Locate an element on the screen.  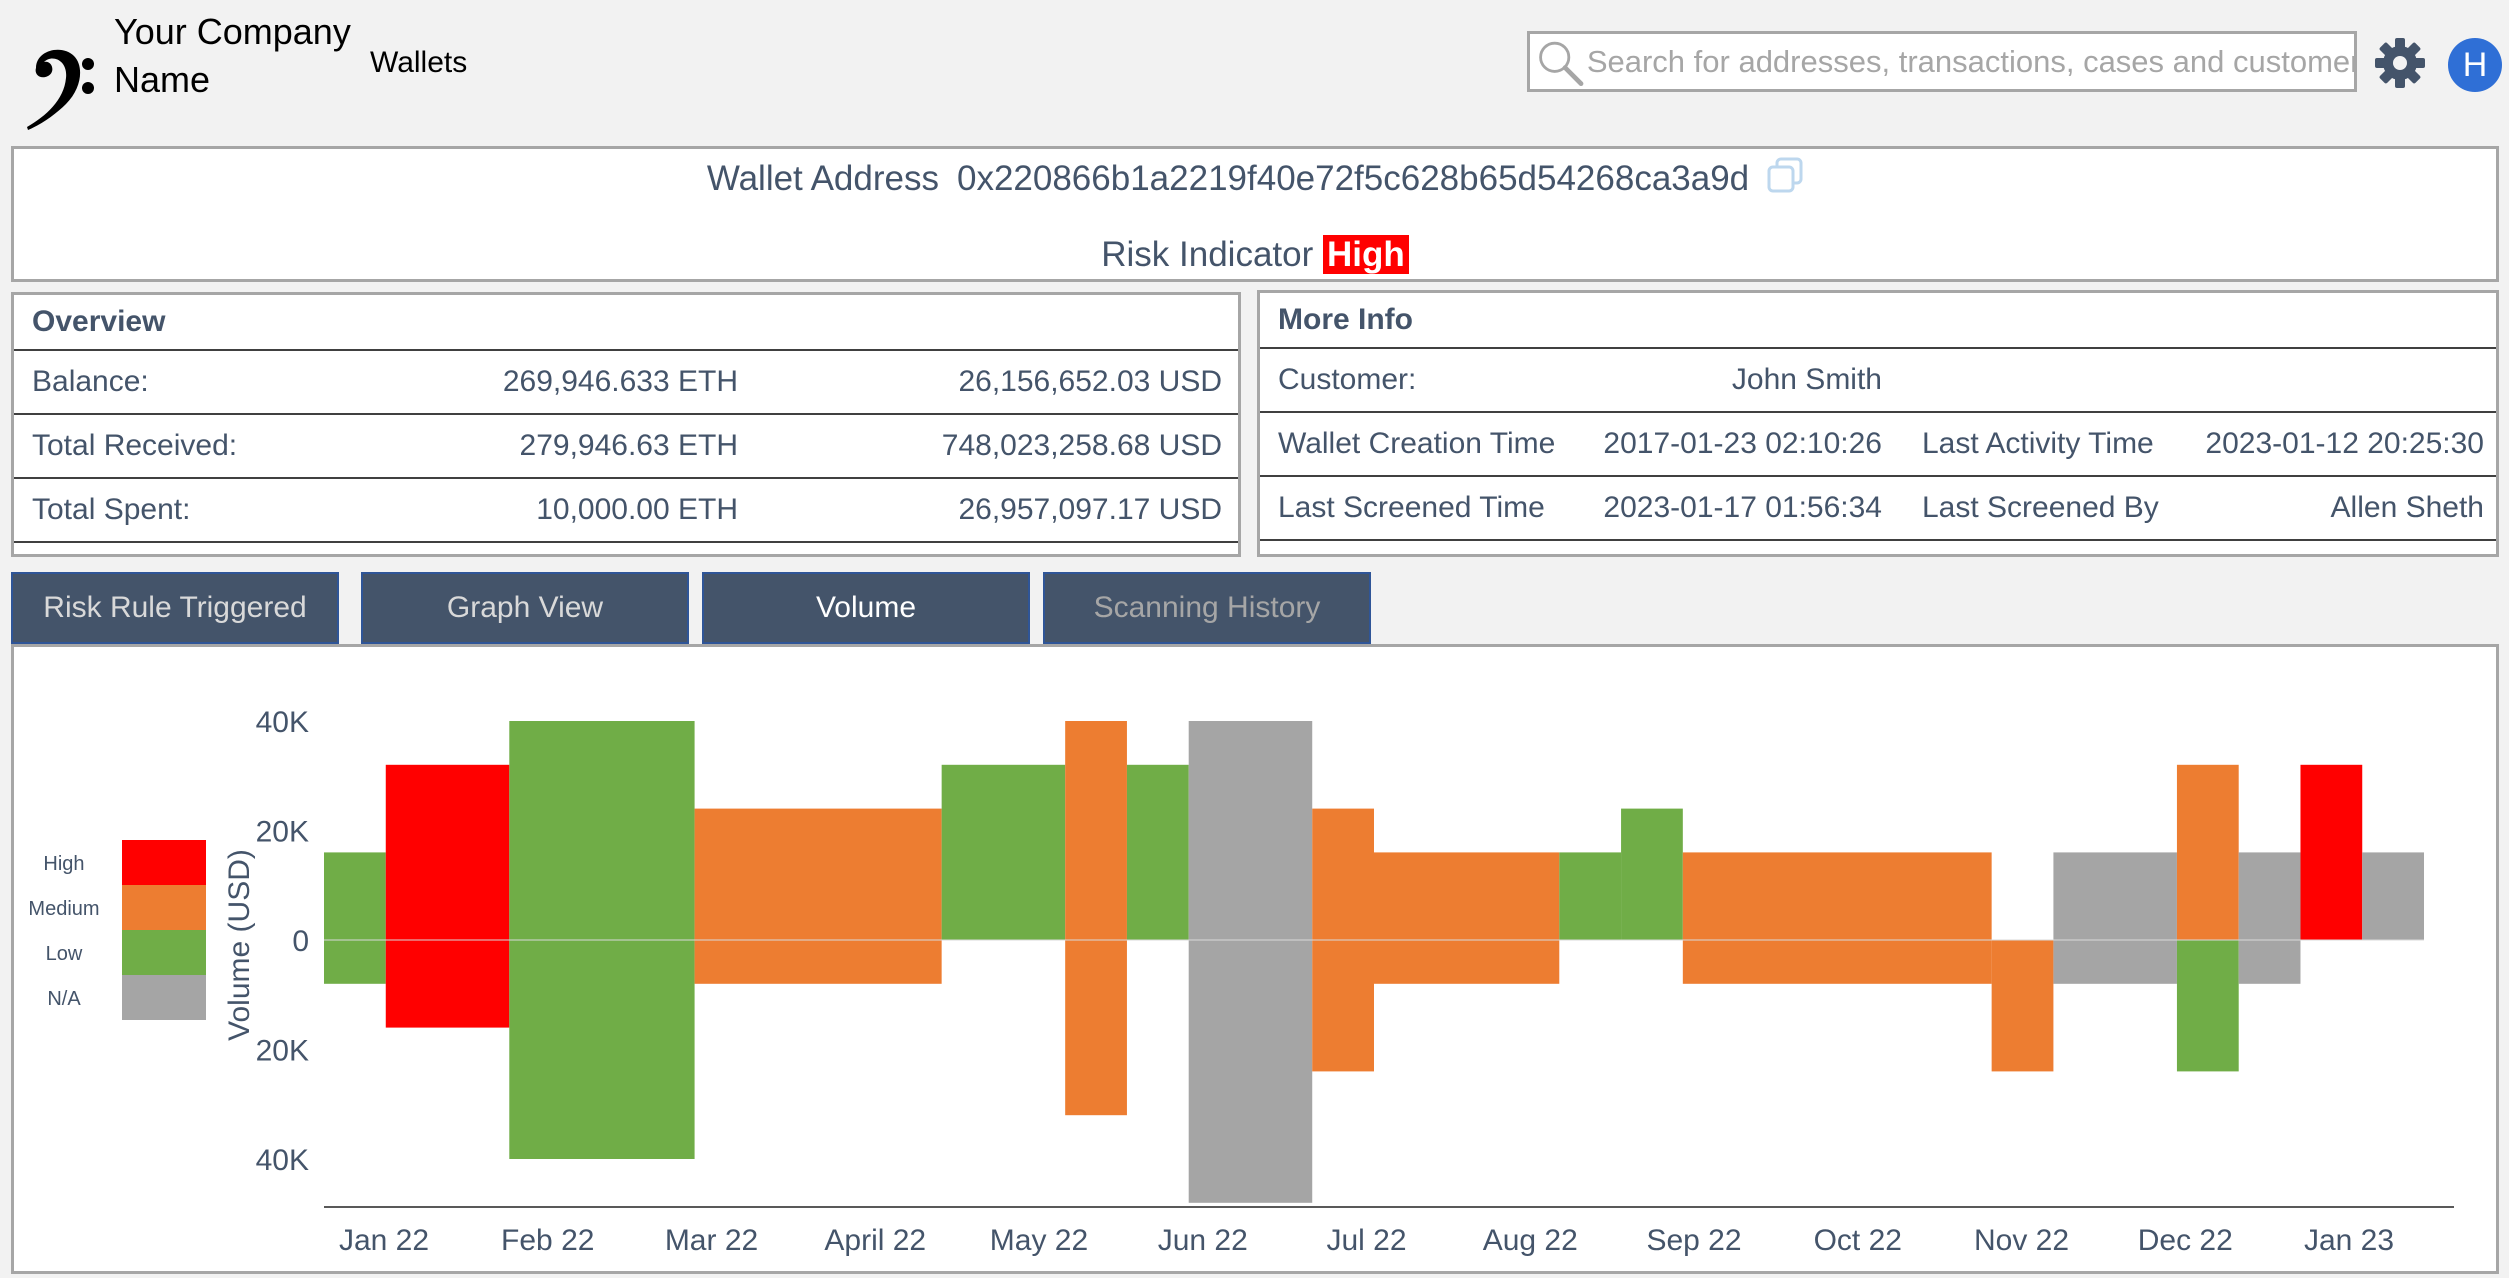
row-label: Total Spent: is located at coordinates (111, 509).